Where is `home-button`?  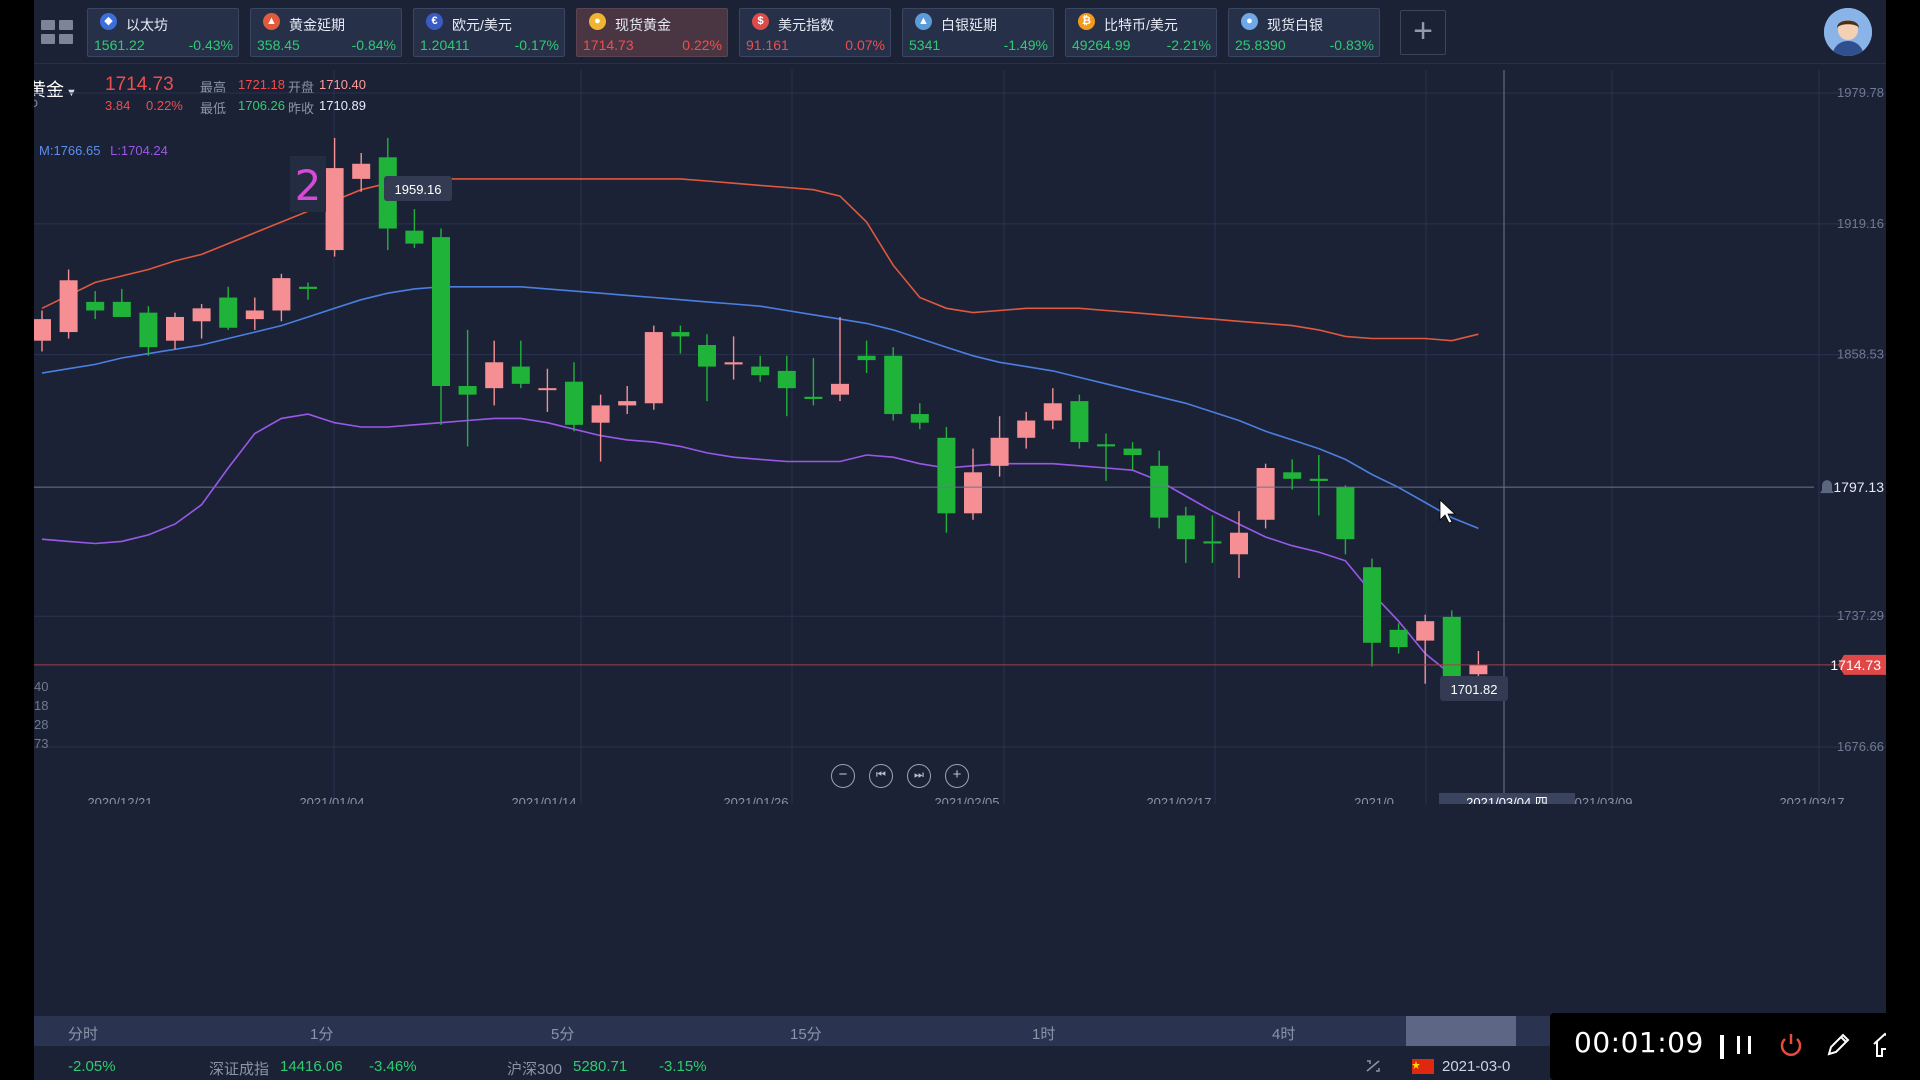 home-button is located at coordinates (1877, 1045).